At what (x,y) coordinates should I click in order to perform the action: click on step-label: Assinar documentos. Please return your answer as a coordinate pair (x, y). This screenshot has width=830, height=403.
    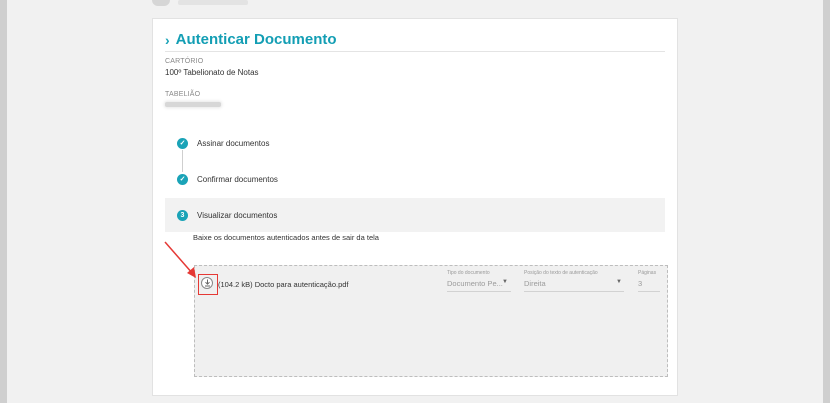
    Looking at the image, I should click on (233, 143).